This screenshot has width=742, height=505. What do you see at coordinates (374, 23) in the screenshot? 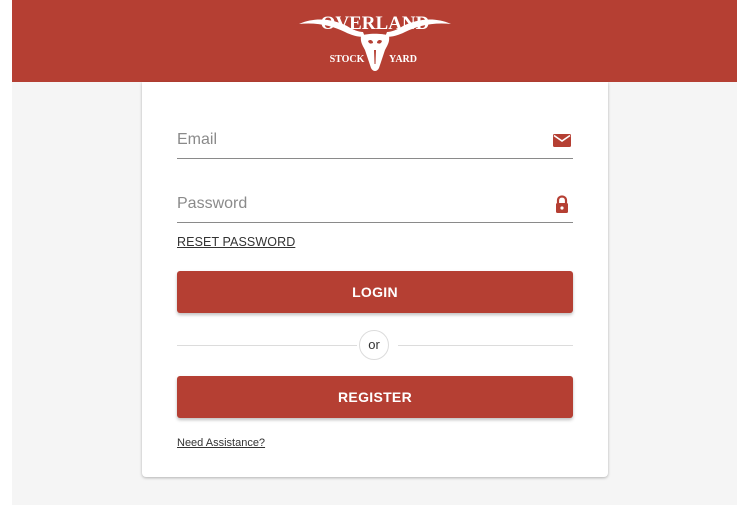
I see `logo-top-text: OVERLAND` at bounding box center [374, 23].